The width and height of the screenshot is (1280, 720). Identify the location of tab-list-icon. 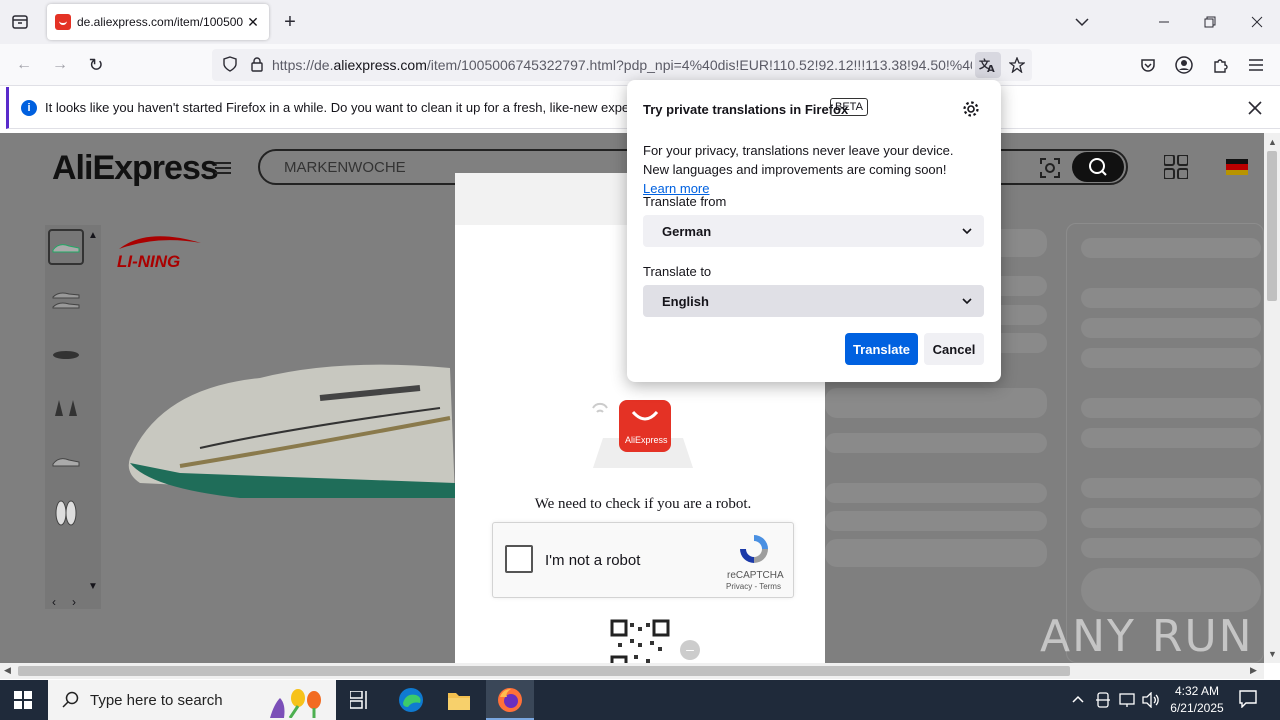
(20, 22).